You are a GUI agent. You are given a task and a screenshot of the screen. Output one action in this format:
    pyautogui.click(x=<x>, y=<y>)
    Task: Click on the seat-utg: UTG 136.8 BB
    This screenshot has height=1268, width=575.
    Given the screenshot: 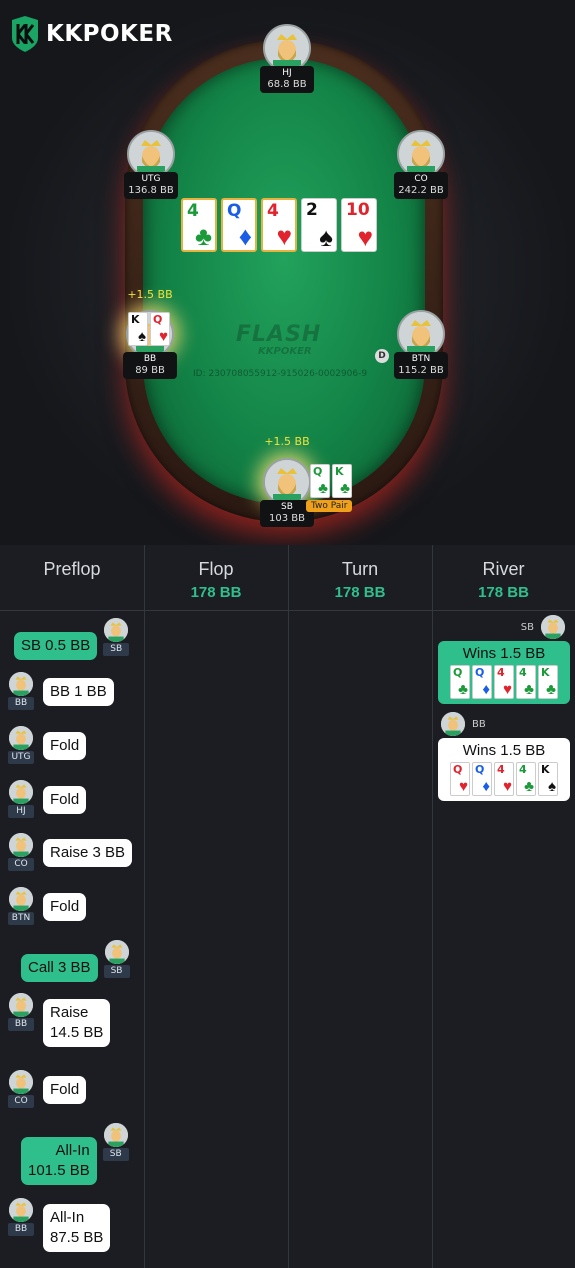 What is the action you would take?
    pyautogui.click(x=151, y=164)
    